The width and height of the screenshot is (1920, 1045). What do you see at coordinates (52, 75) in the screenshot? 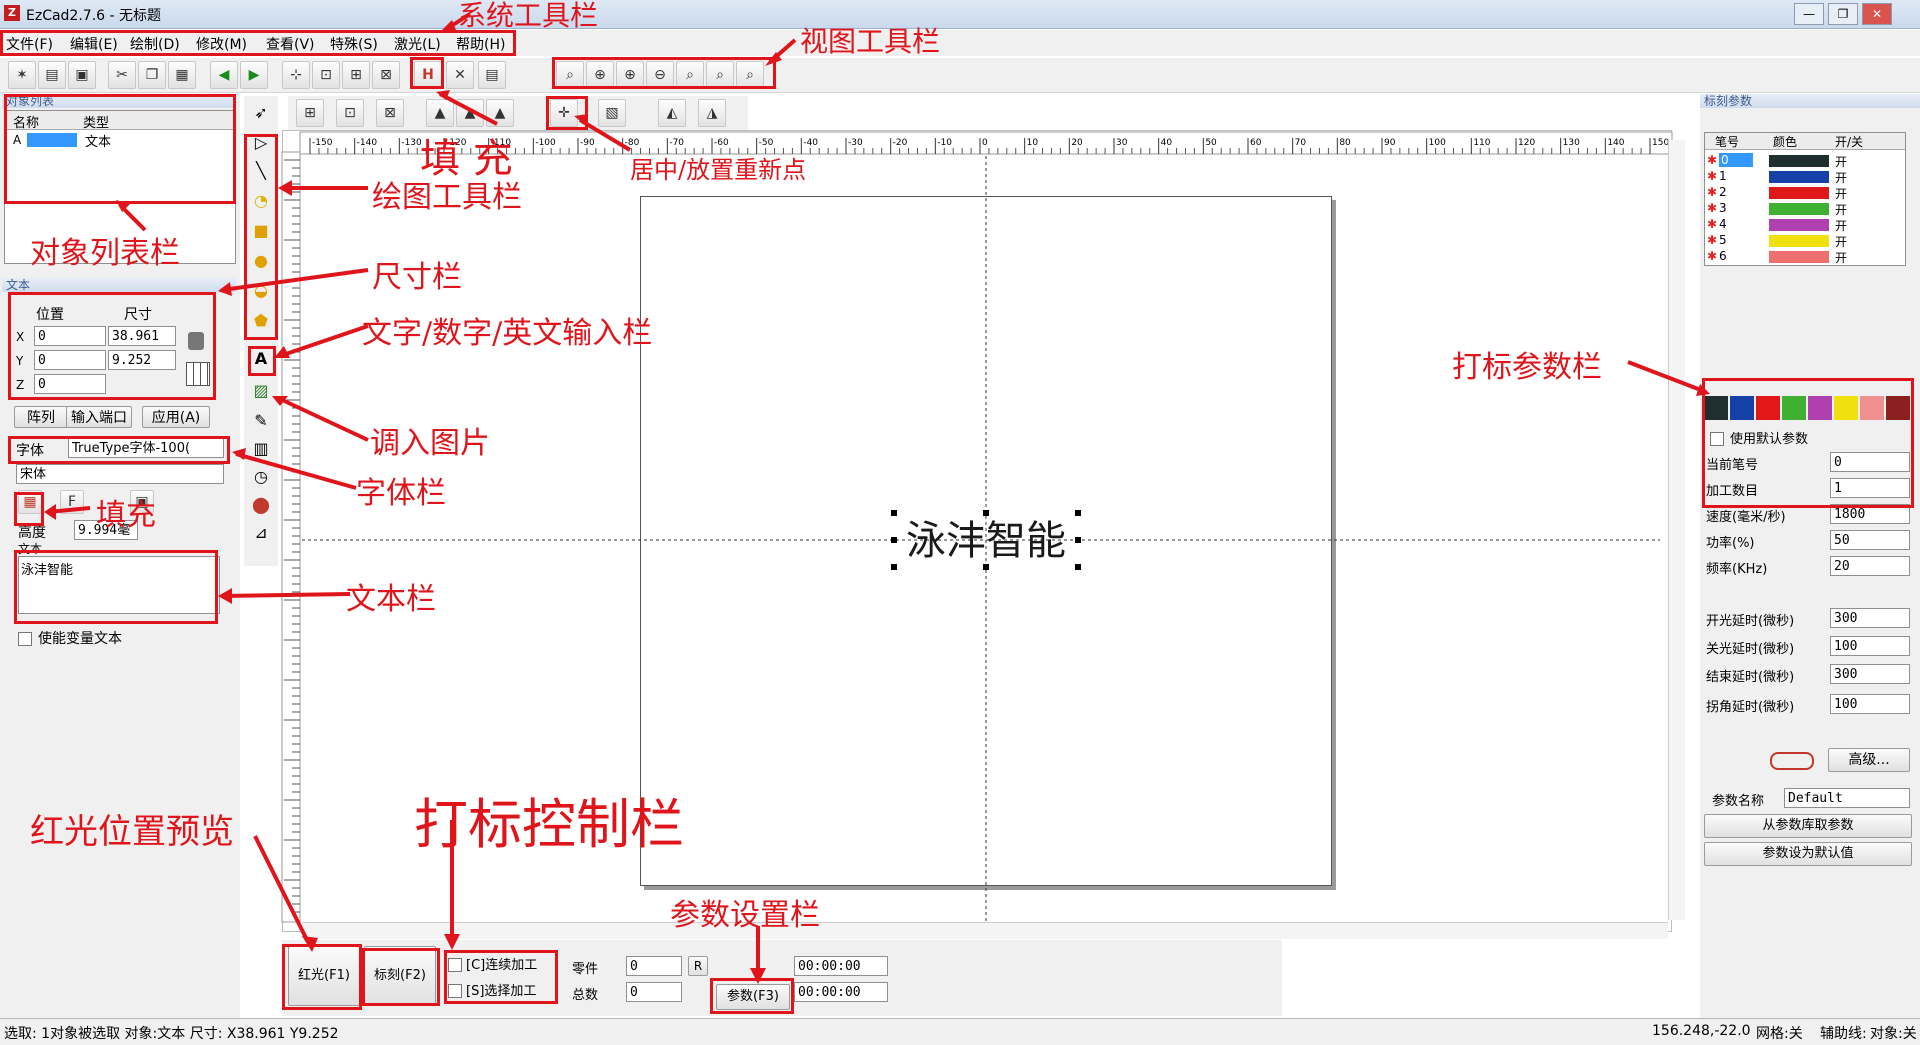
I see `open-icon: ▤` at bounding box center [52, 75].